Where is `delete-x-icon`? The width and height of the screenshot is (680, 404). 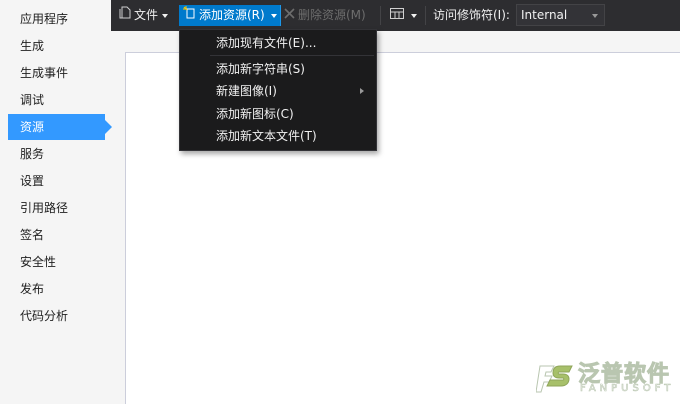
delete-x-icon is located at coordinates (289, 15).